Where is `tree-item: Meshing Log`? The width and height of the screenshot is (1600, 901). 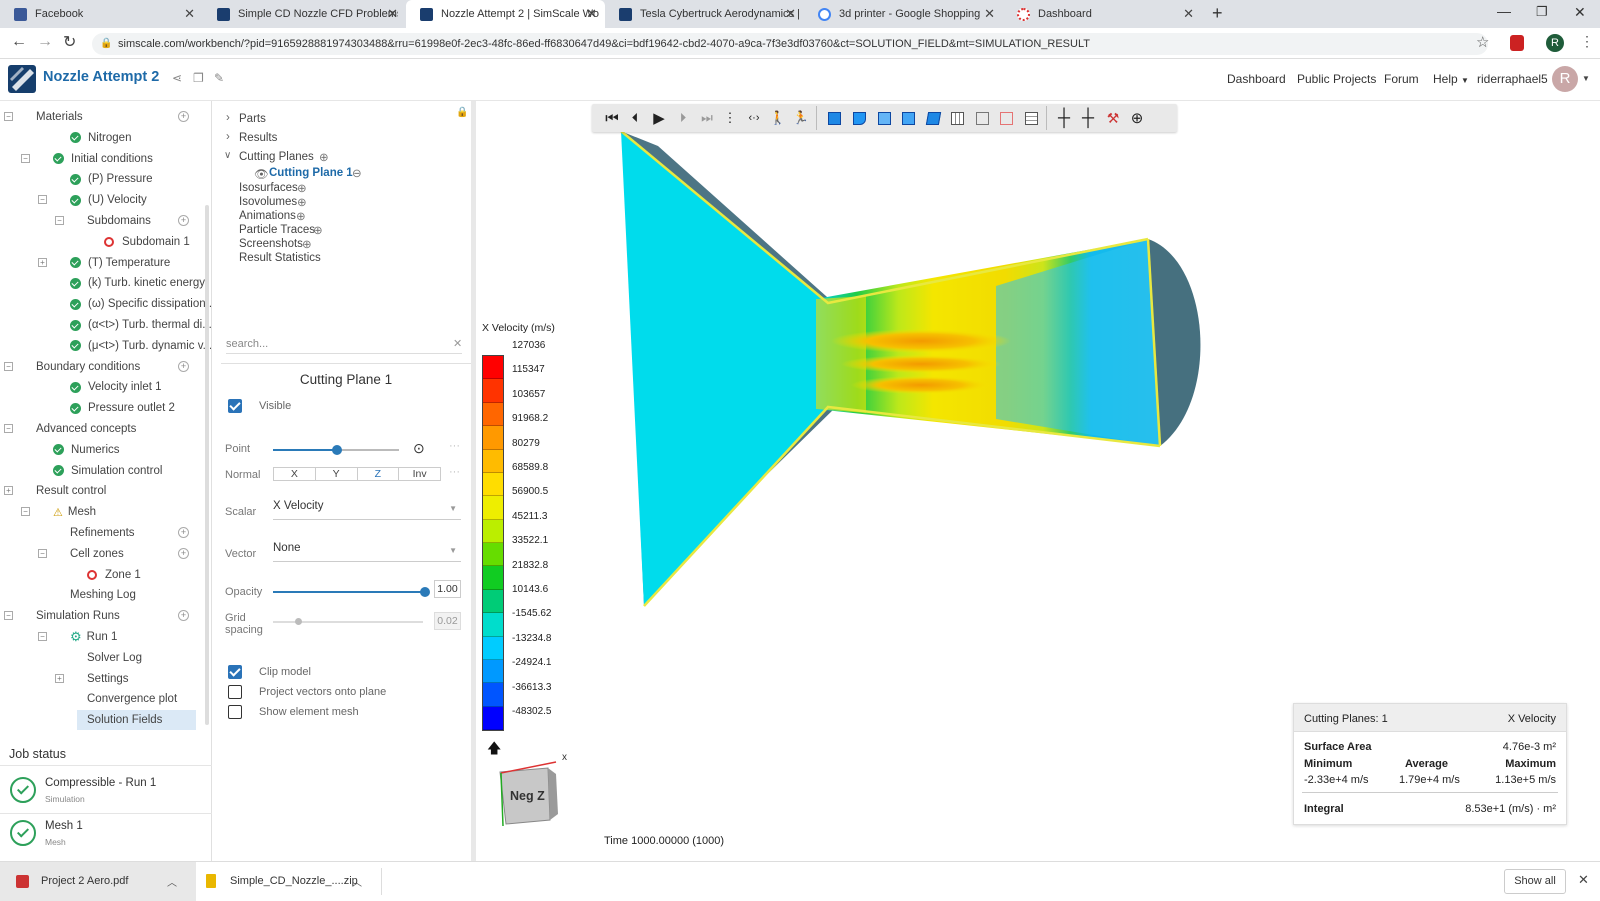
tree-item: Meshing Log is located at coordinates (103, 595).